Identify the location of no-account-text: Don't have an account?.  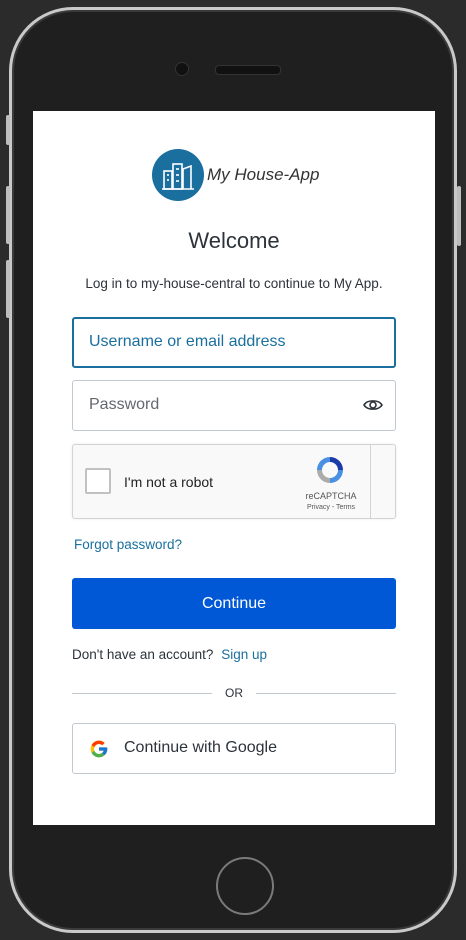
(143, 654).